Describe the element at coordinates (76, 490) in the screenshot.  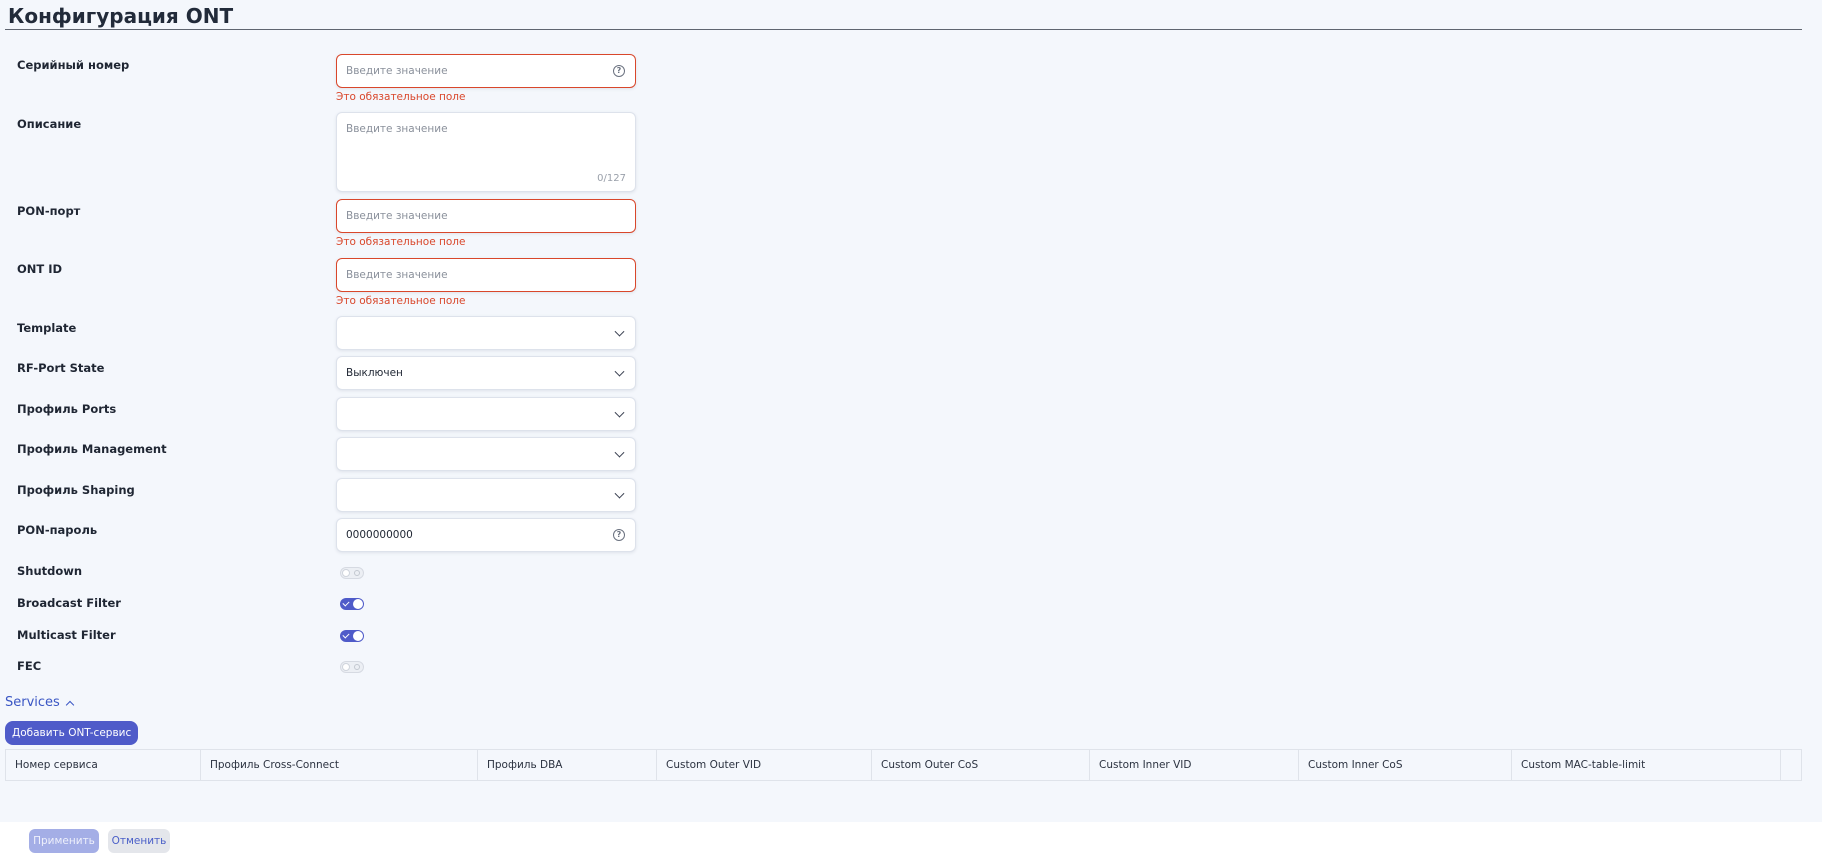
I see `profile-shaping-label: Профиль Shaping` at that location.